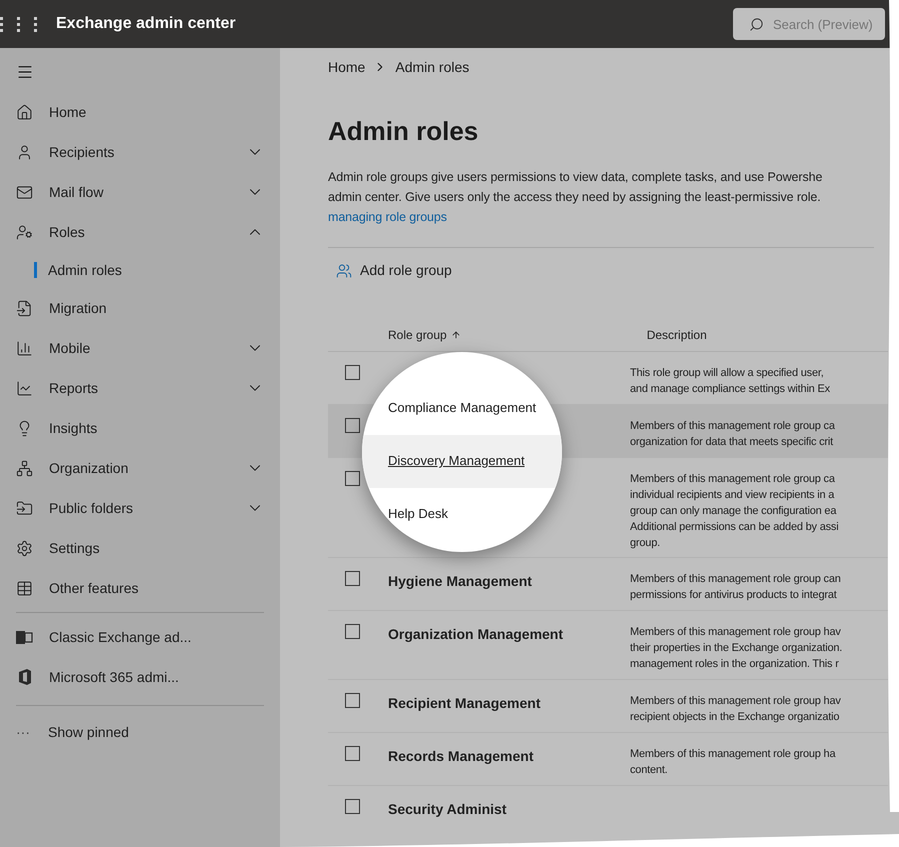  Describe the element at coordinates (140, 428) in the screenshot. I see `nav-item: Insights` at that location.